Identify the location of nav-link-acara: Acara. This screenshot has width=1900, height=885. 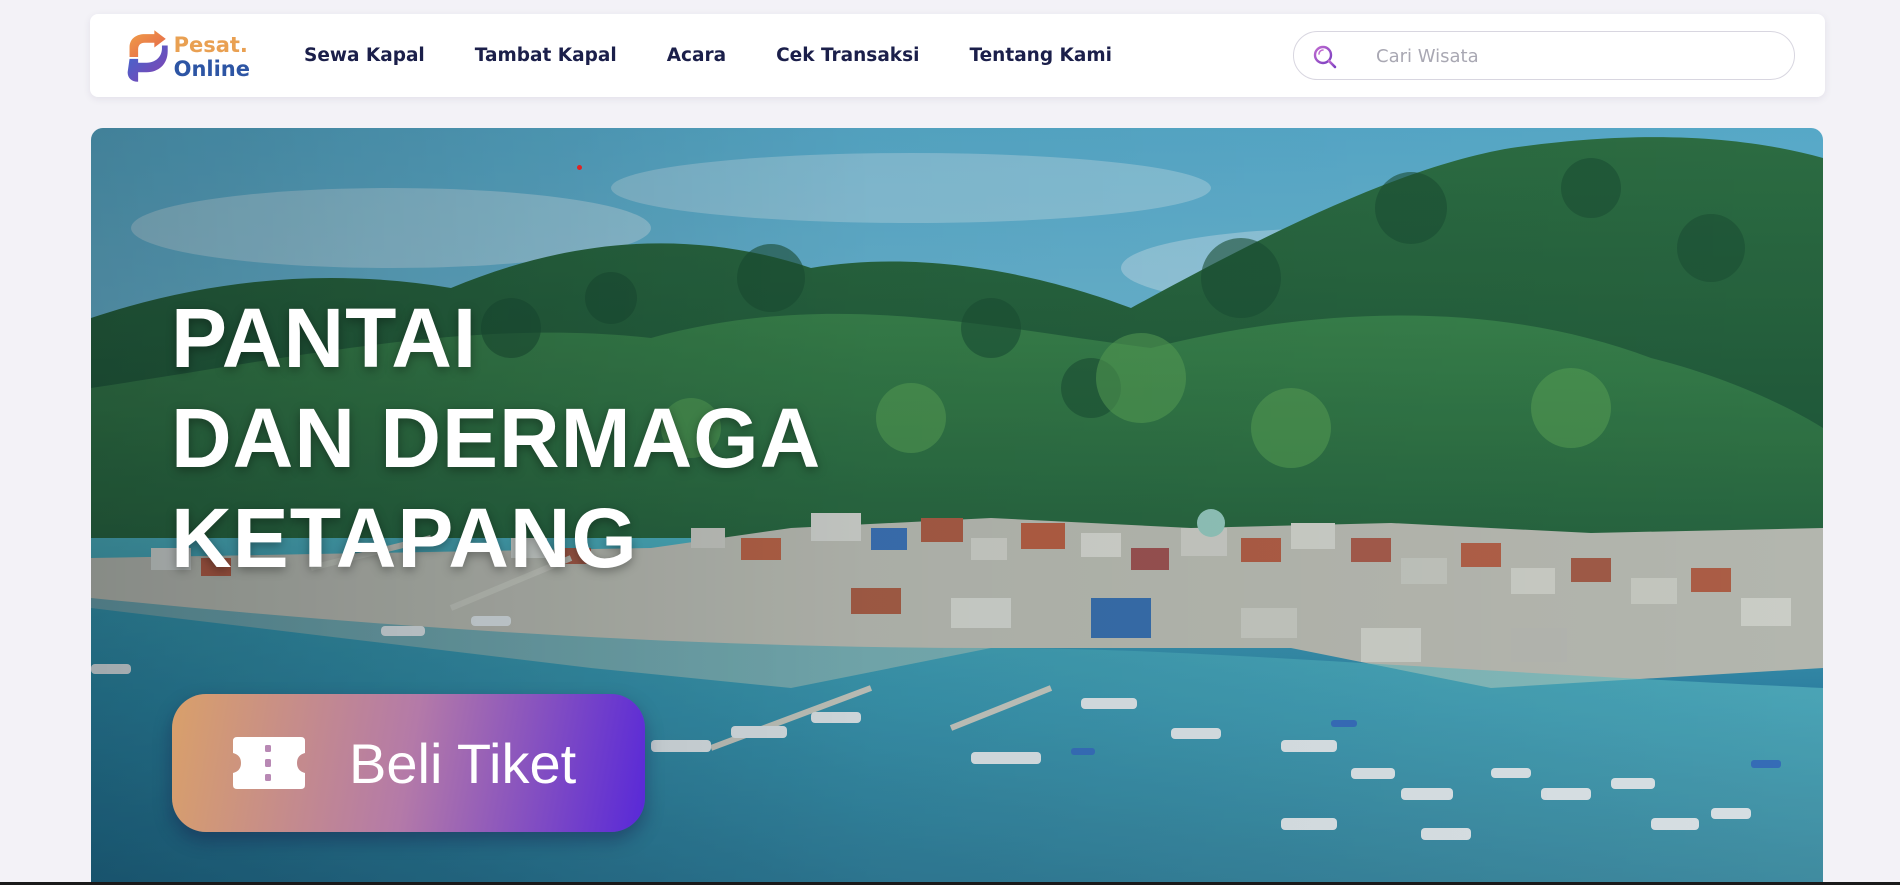
(696, 55).